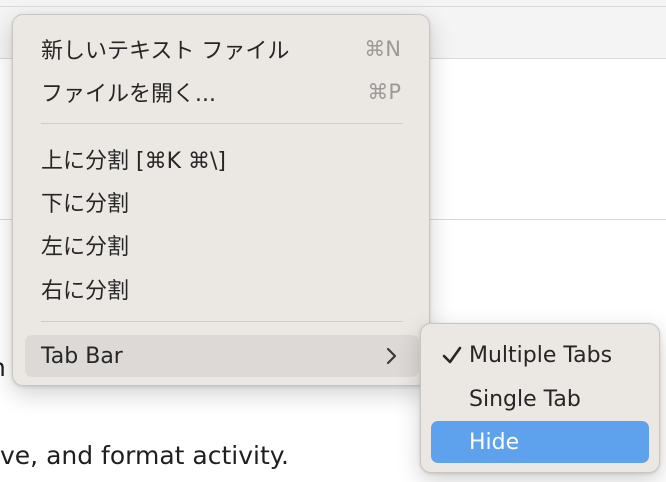  I want to click on menu-item-new-text-file: 新しいテキスト ファイル ⌘N, so click(222, 49).